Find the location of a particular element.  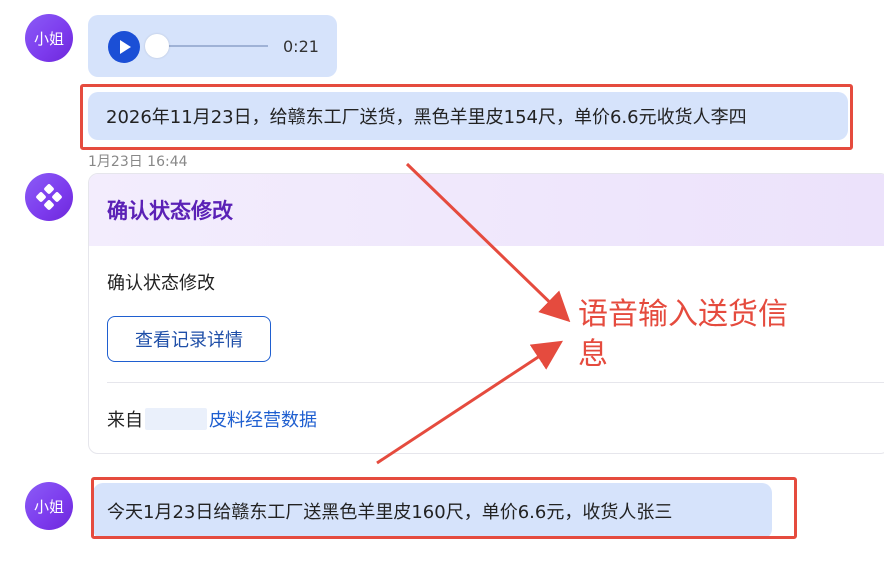

arrow-to-bottom-message is located at coordinates (470, 402).